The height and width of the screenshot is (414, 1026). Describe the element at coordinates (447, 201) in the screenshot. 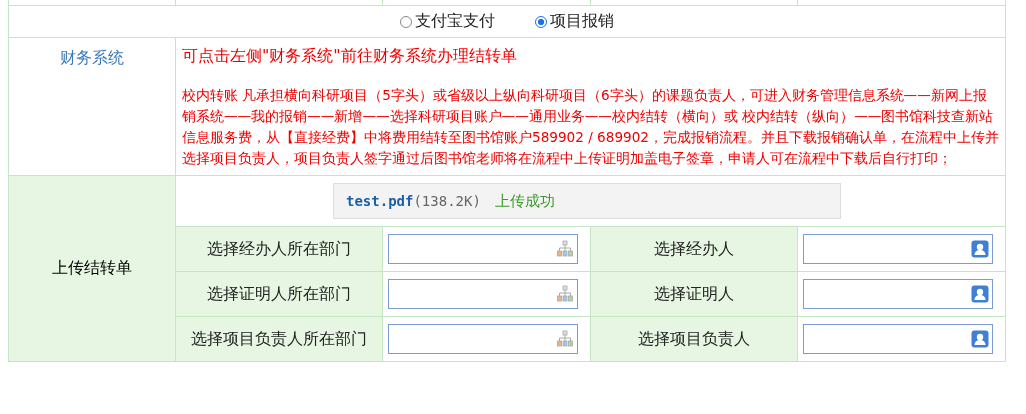

I see `file-size: (138.2K)` at that location.